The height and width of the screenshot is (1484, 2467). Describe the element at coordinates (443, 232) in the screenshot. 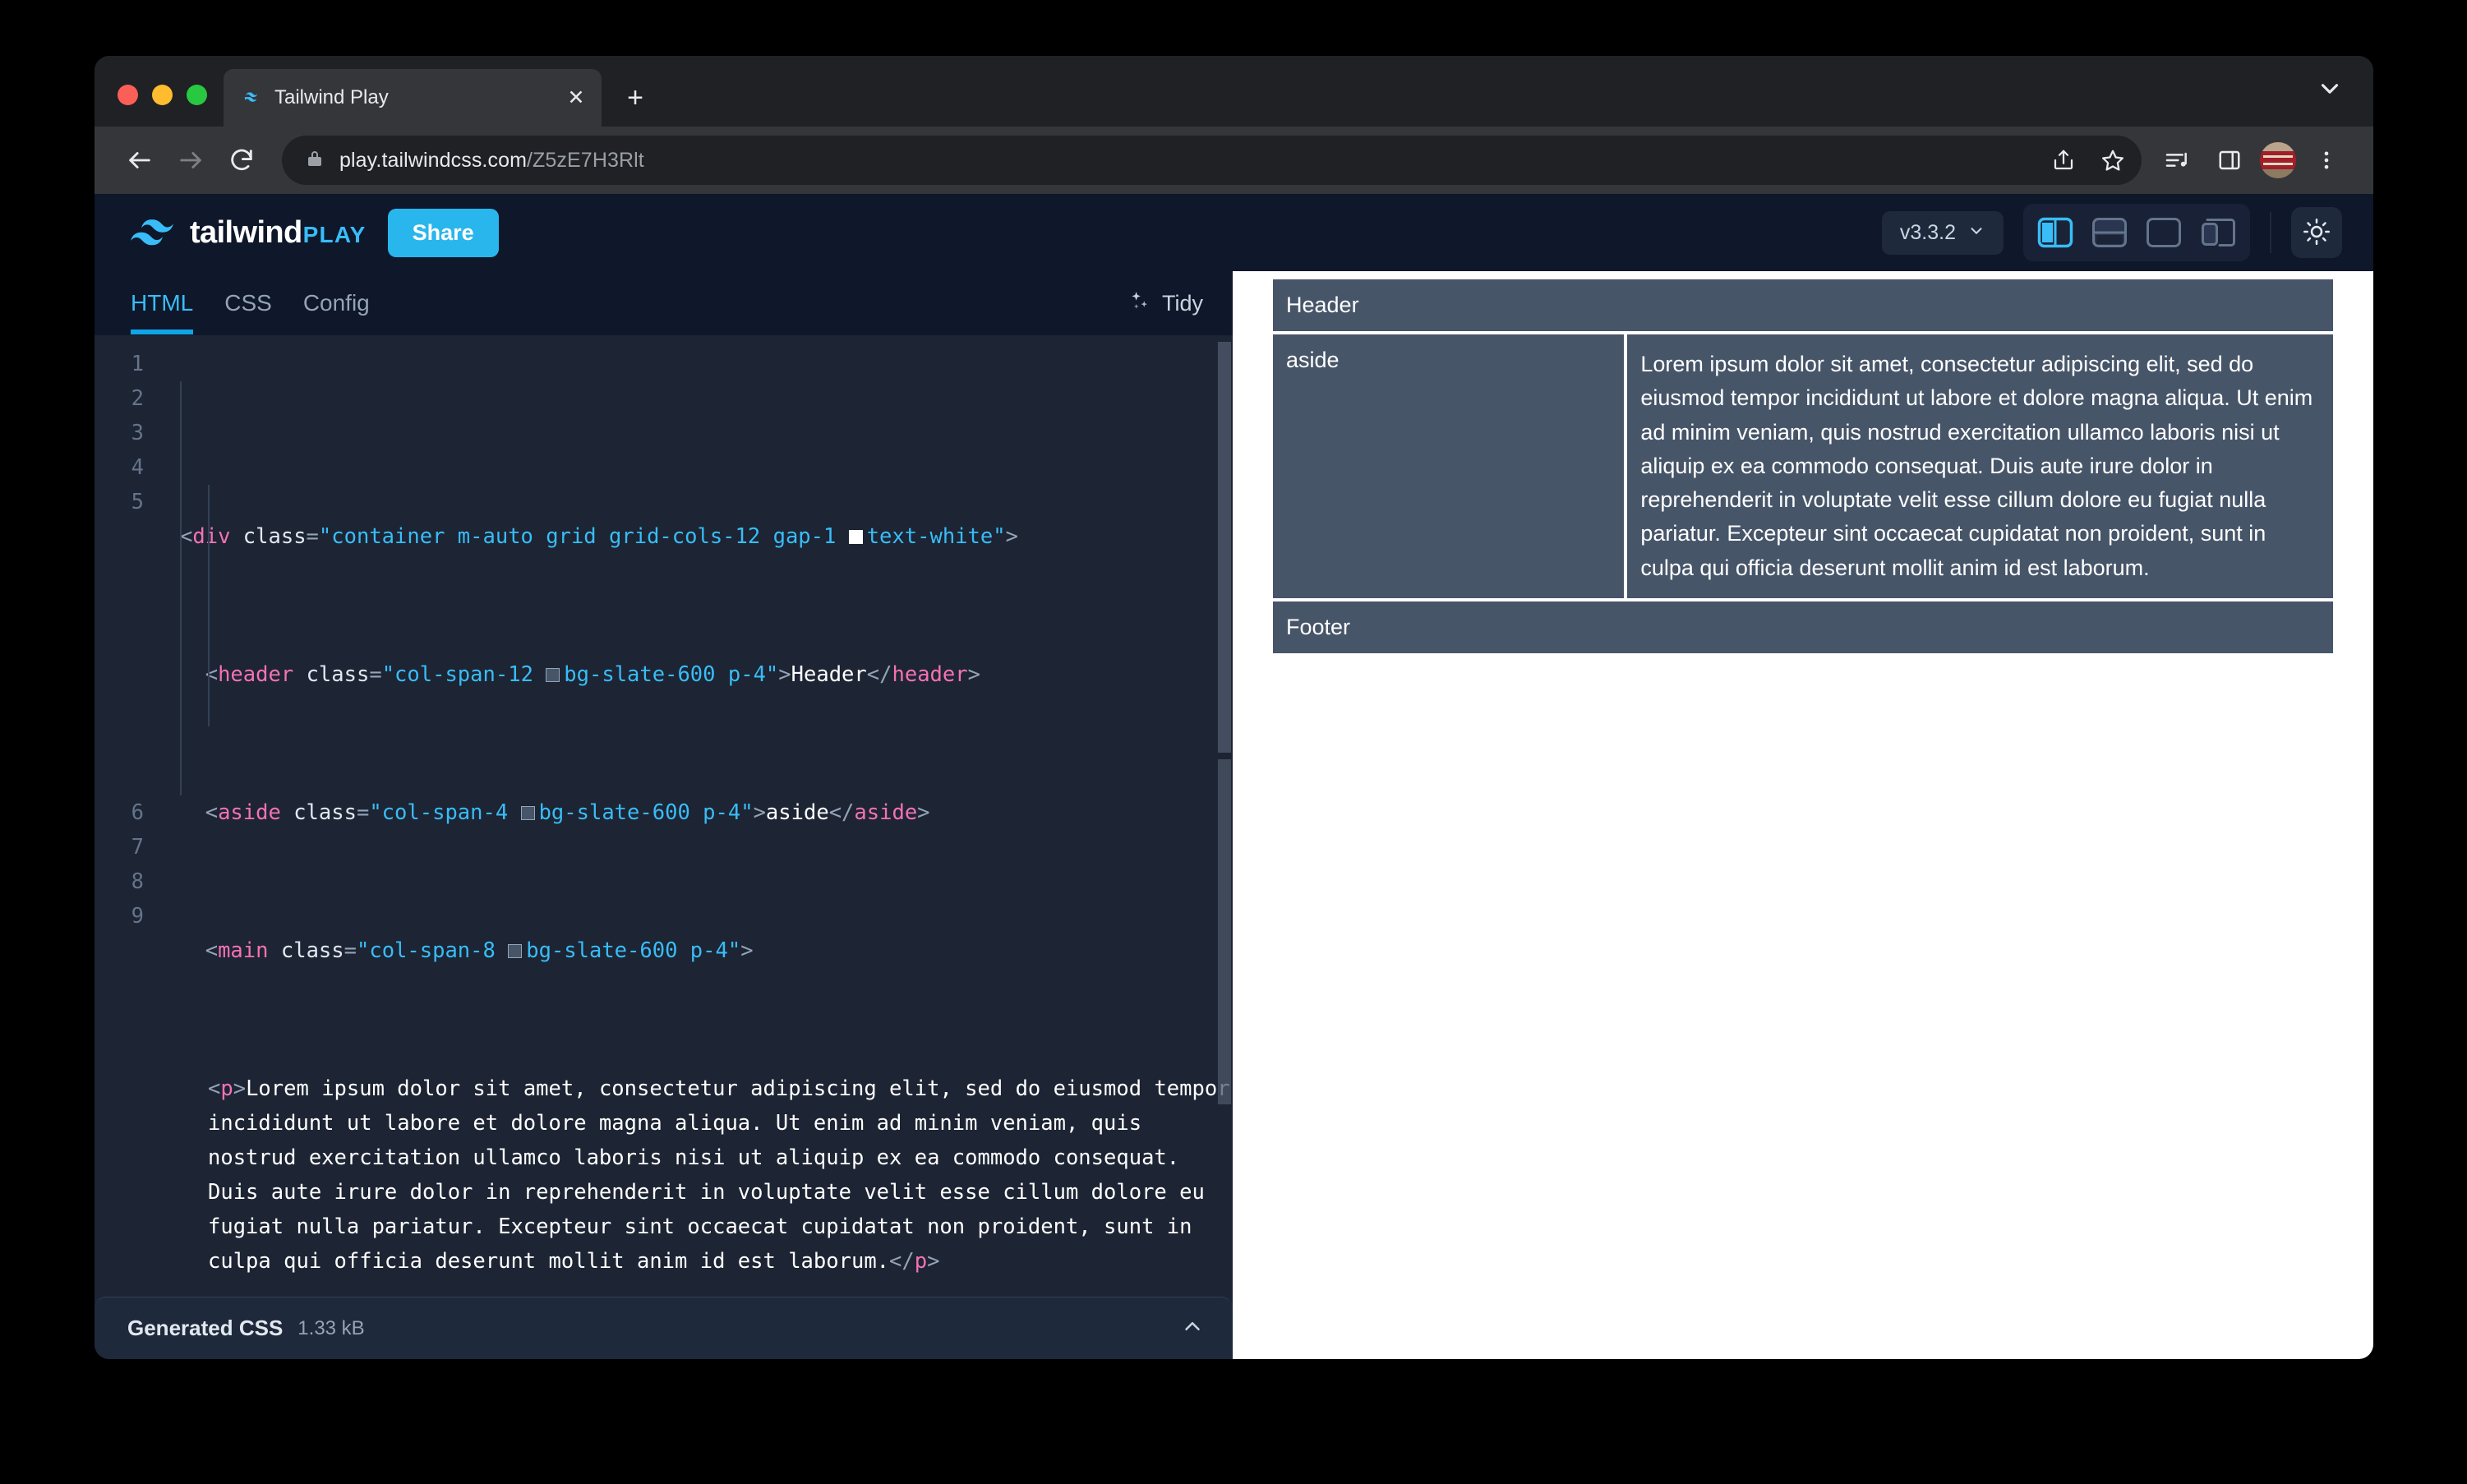

I see `share-button: Share` at that location.